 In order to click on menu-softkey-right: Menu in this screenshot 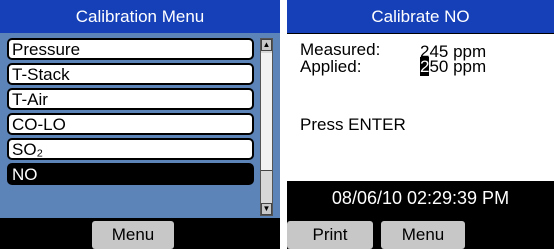, I will do `click(423, 235)`.